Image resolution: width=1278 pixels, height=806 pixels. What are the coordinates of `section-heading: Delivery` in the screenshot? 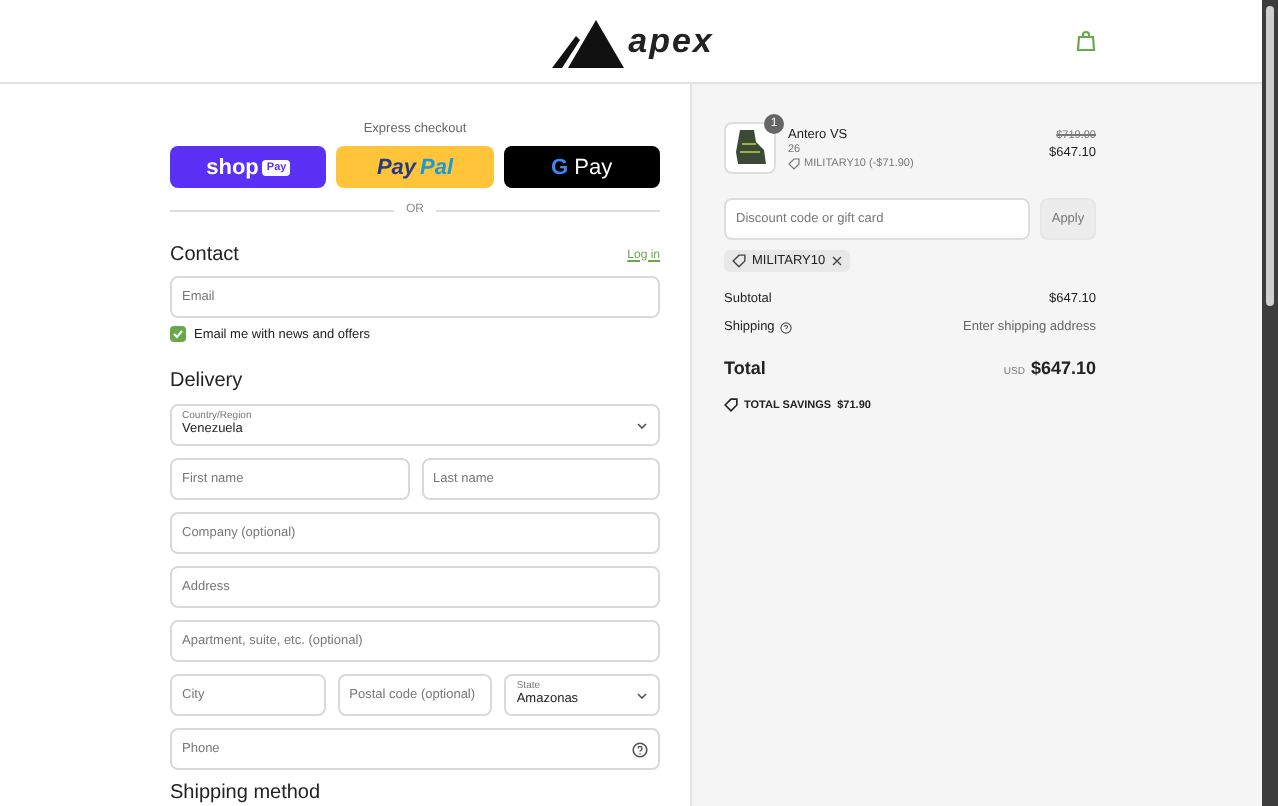 It's located at (207, 381).